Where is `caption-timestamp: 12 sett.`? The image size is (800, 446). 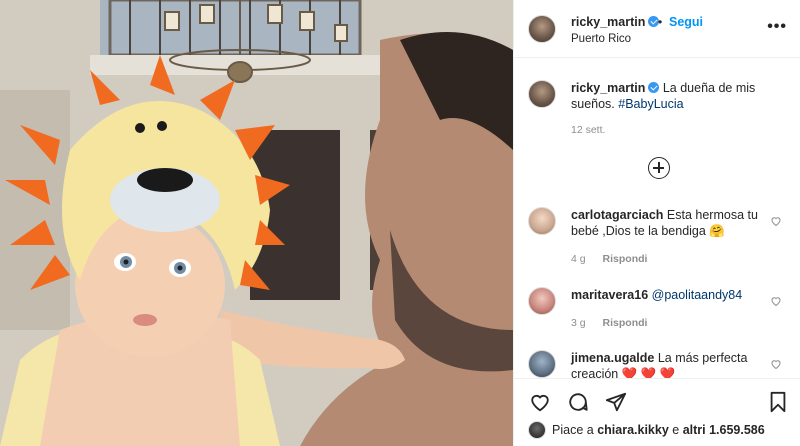 caption-timestamp: 12 sett. is located at coordinates (588, 130).